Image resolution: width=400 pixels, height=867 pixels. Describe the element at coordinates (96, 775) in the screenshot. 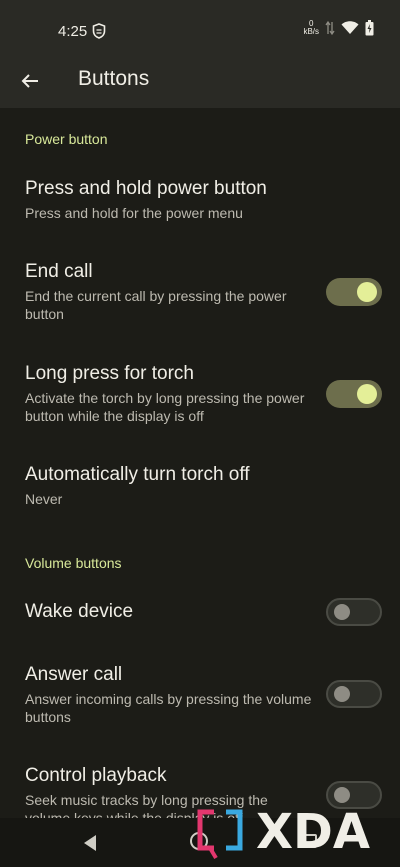

I see `setting-title: Control playback` at that location.